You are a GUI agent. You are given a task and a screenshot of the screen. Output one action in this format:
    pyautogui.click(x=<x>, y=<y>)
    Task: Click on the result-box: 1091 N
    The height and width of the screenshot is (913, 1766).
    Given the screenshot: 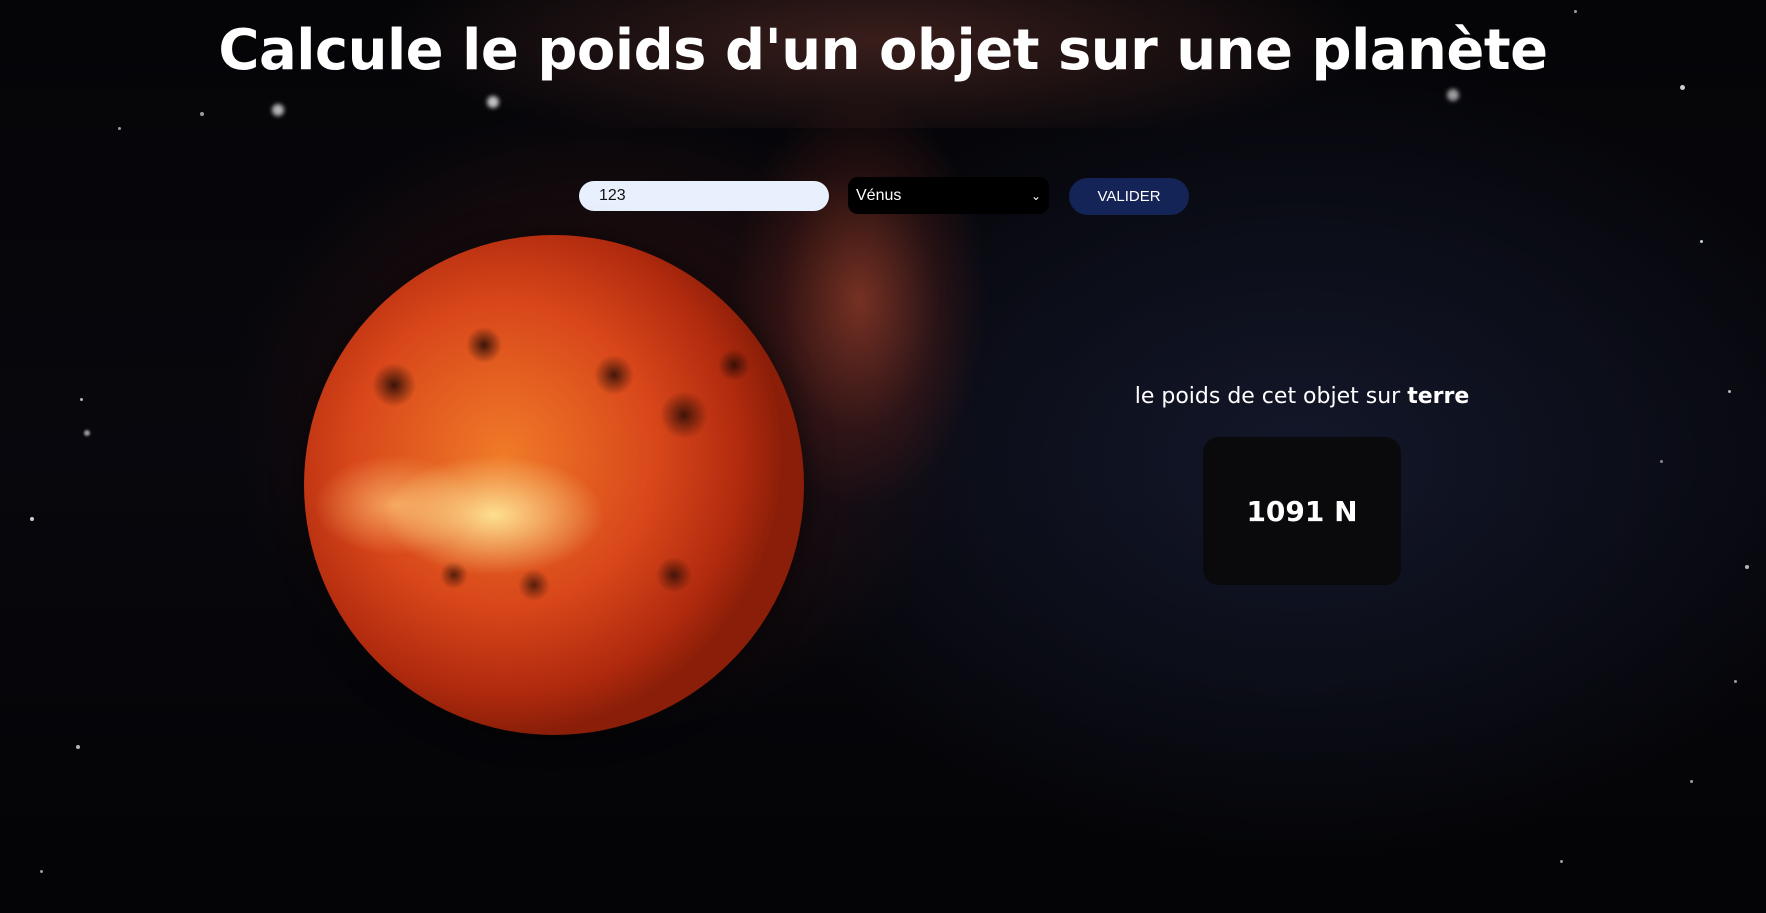 What is the action you would take?
    pyautogui.click(x=1302, y=511)
    